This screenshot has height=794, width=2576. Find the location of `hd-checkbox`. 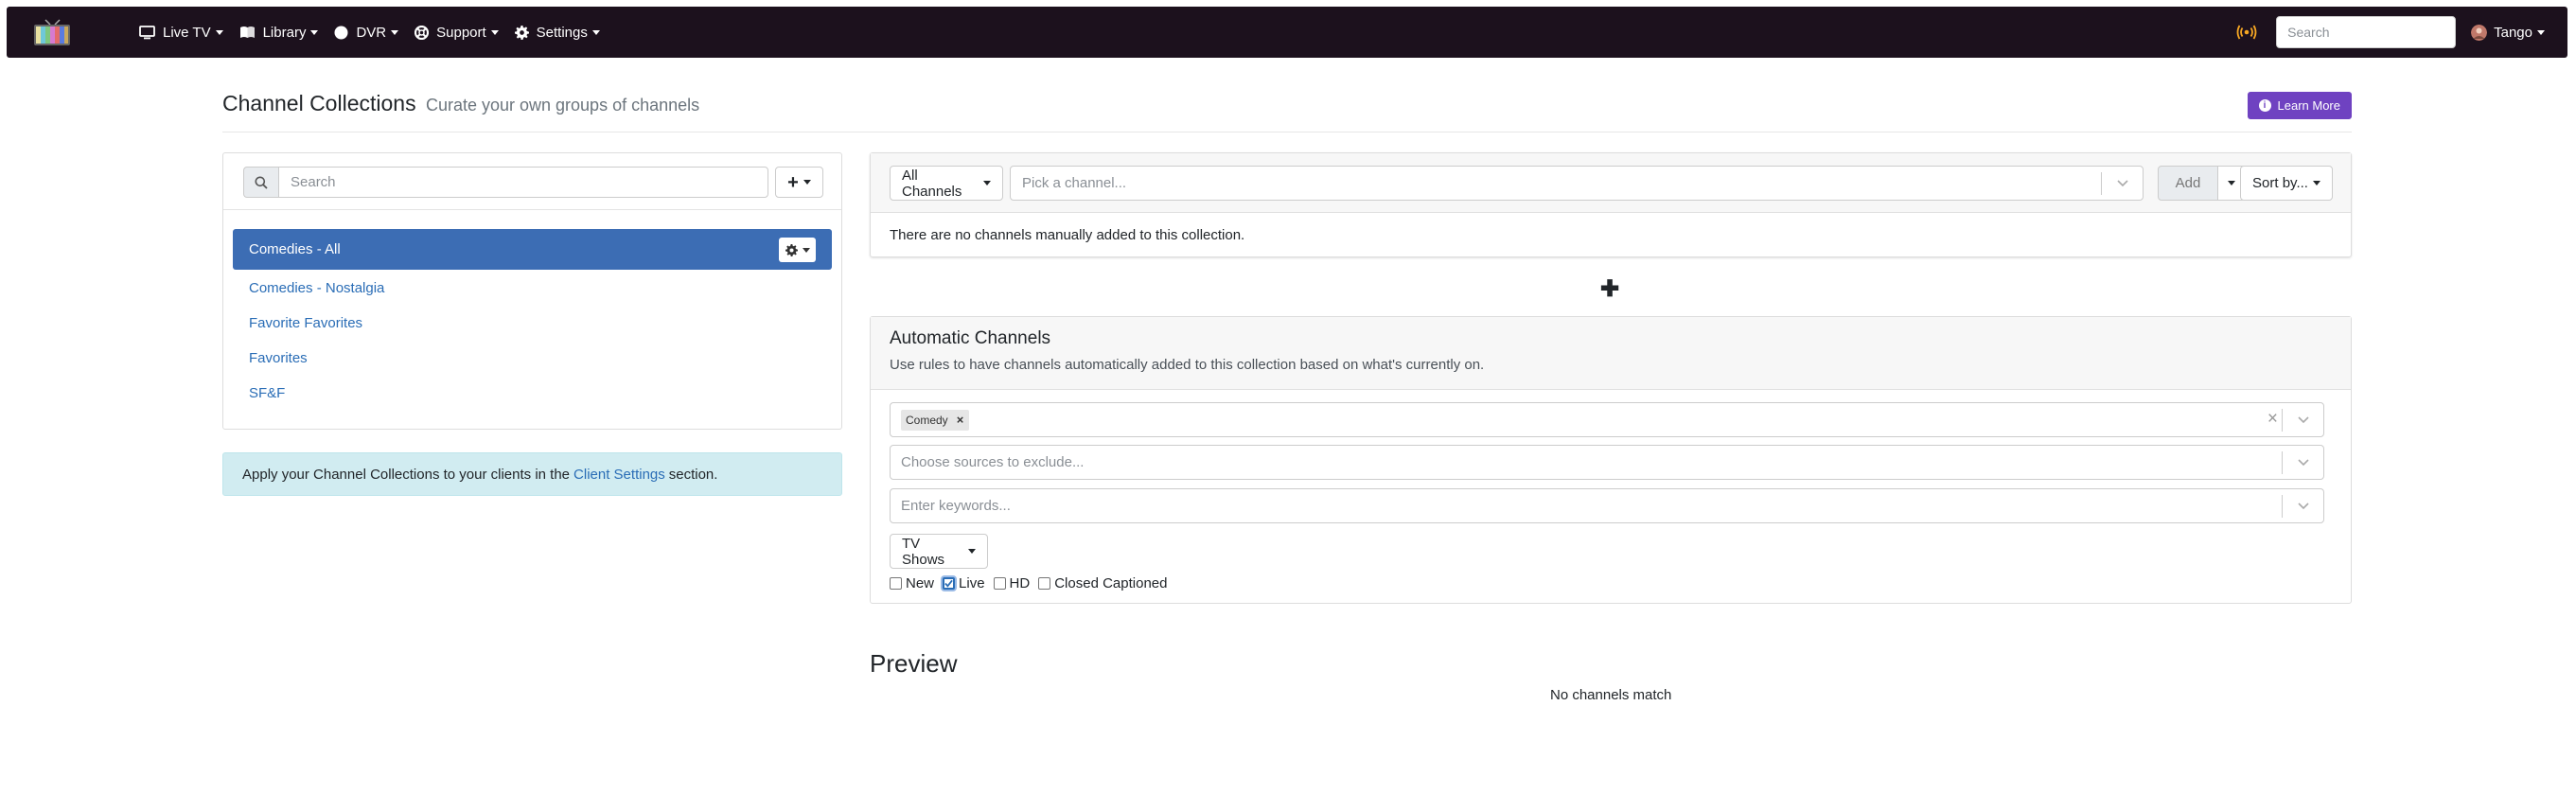

hd-checkbox is located at coordinates (999, 584).